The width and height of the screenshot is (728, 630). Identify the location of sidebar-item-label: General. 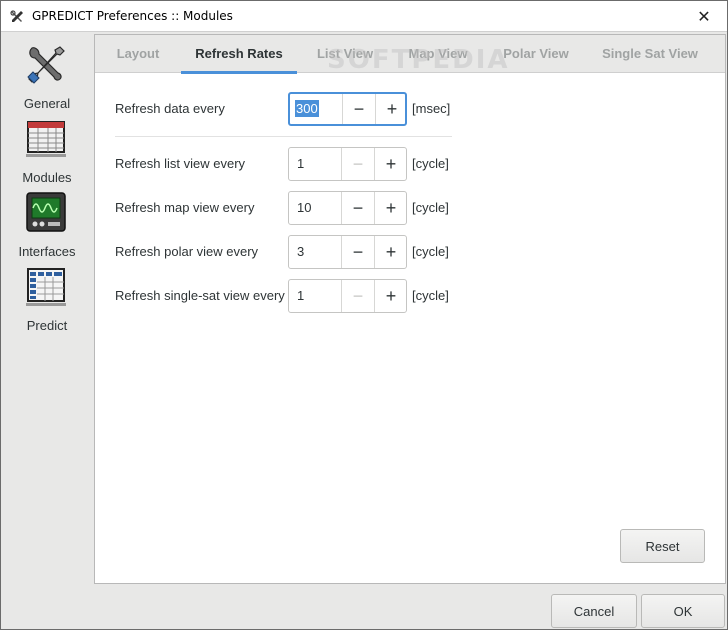
(47, 103).